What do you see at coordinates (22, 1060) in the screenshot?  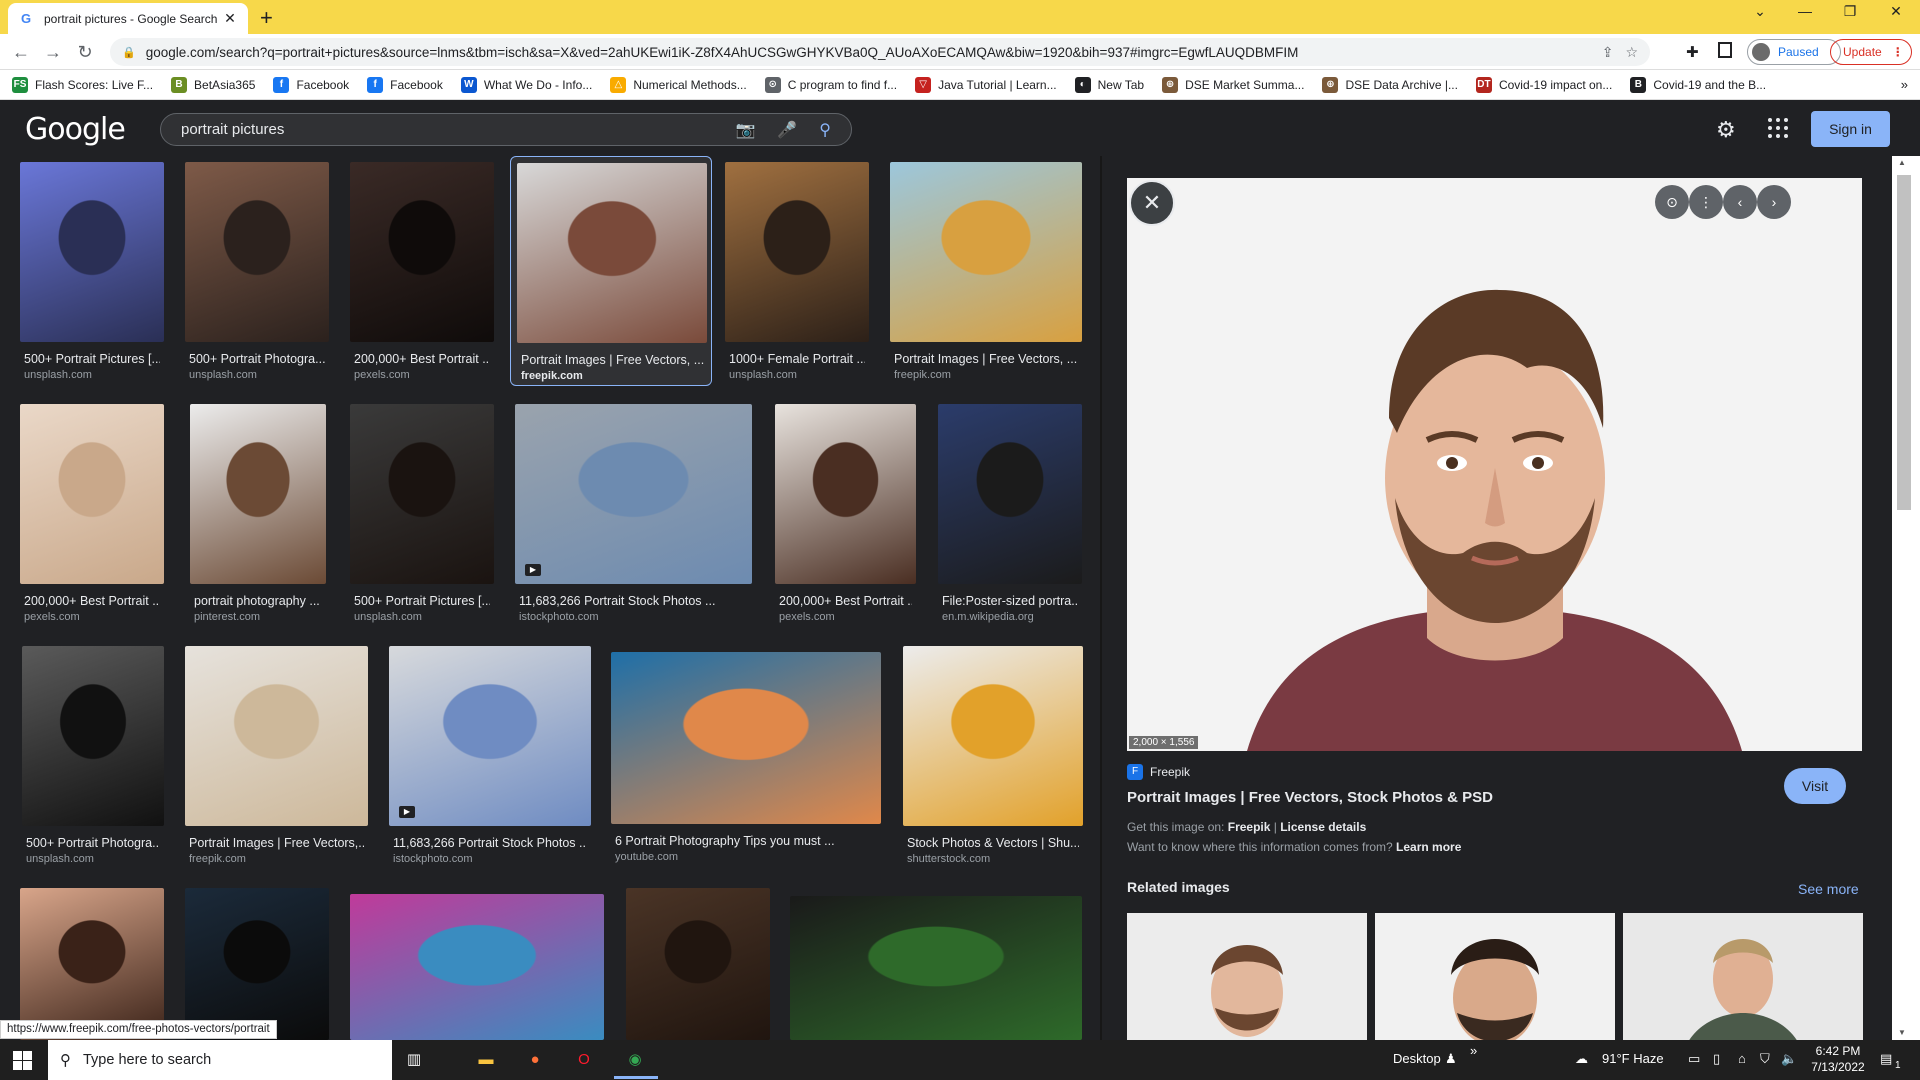 I see `windows-start-icon` at bounding box center [22, 1060].